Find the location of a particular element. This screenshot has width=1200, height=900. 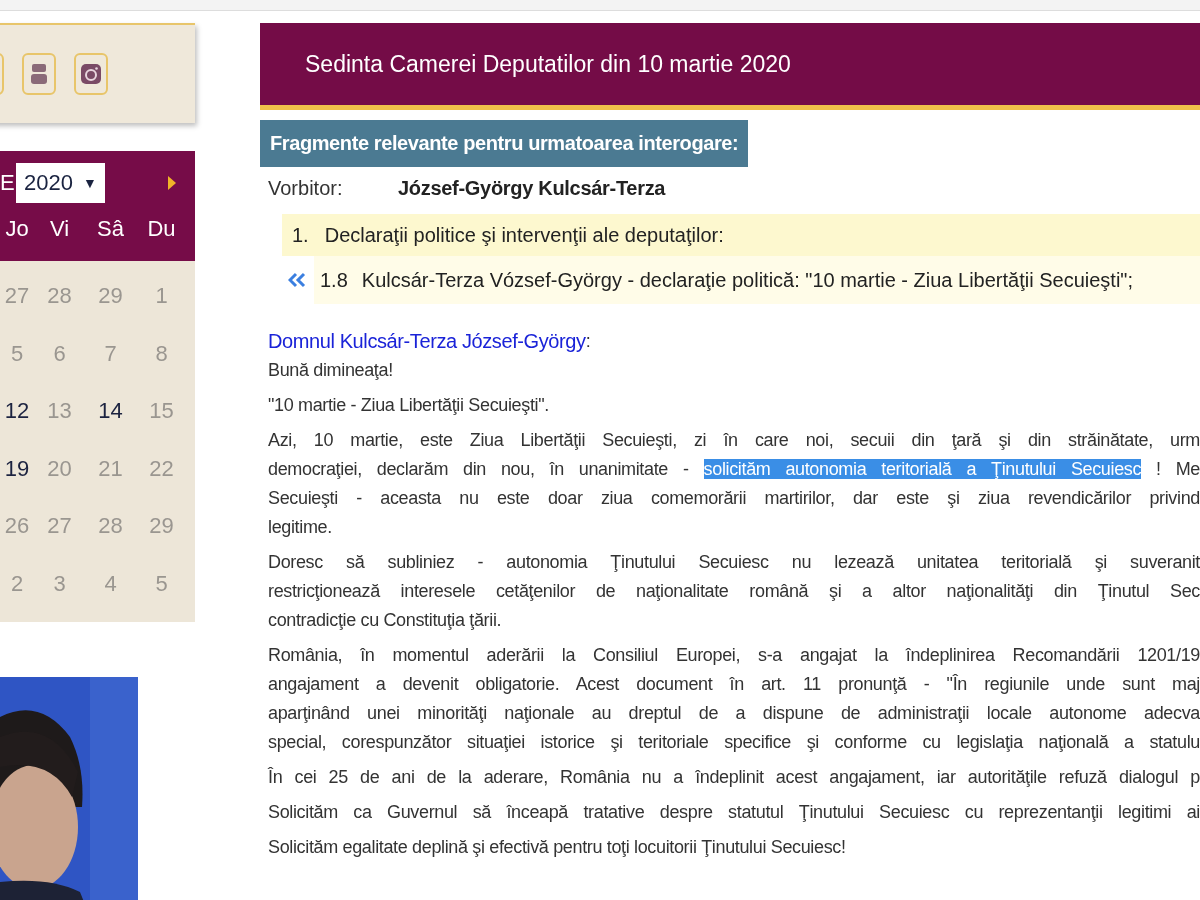

calendar-day: 3 is located at coordinates (59, 583).